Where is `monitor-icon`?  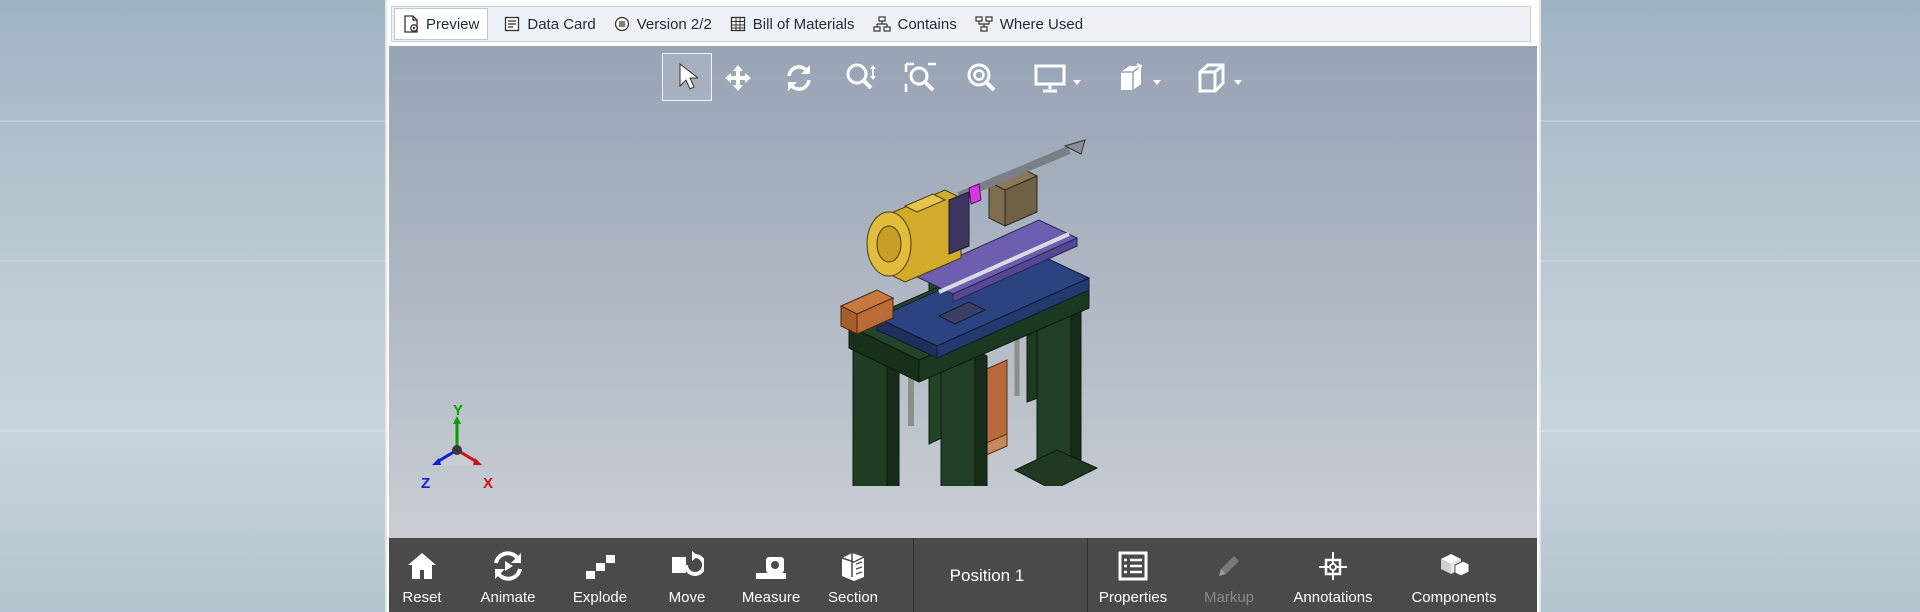
monitor-icon is located at coordinates (1050, 78).